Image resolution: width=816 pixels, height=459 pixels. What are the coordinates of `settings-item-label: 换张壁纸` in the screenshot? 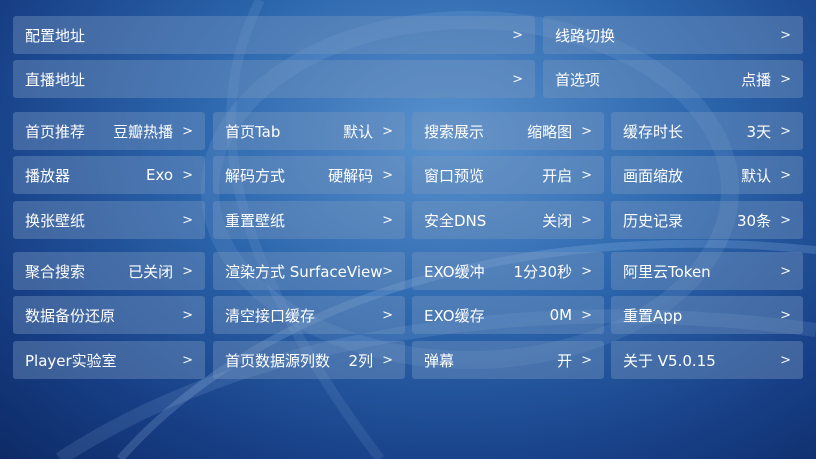 It's located at (55, 220).